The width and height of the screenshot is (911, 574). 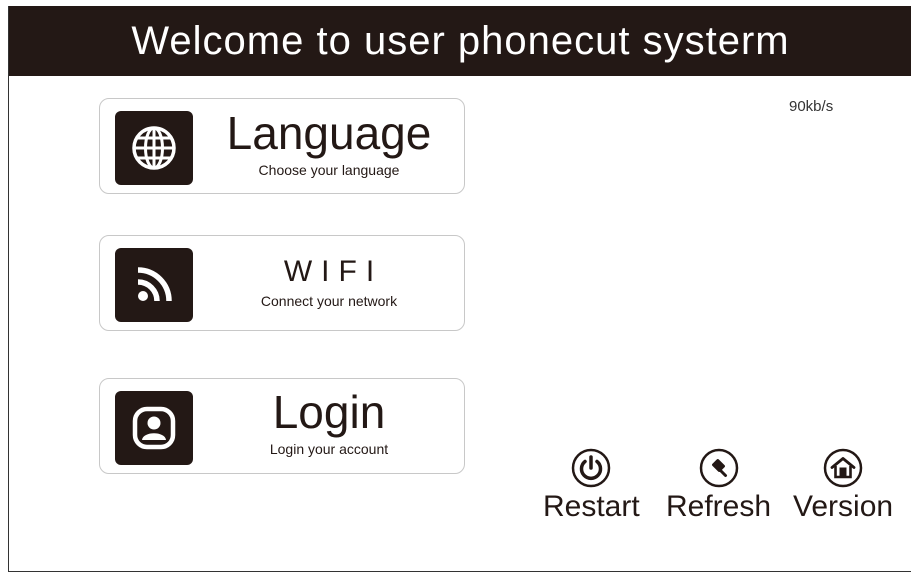 What do you see at coordinates (154, 428) in the screenshot?
I see `user-icon` at bounding box center [154, 428].